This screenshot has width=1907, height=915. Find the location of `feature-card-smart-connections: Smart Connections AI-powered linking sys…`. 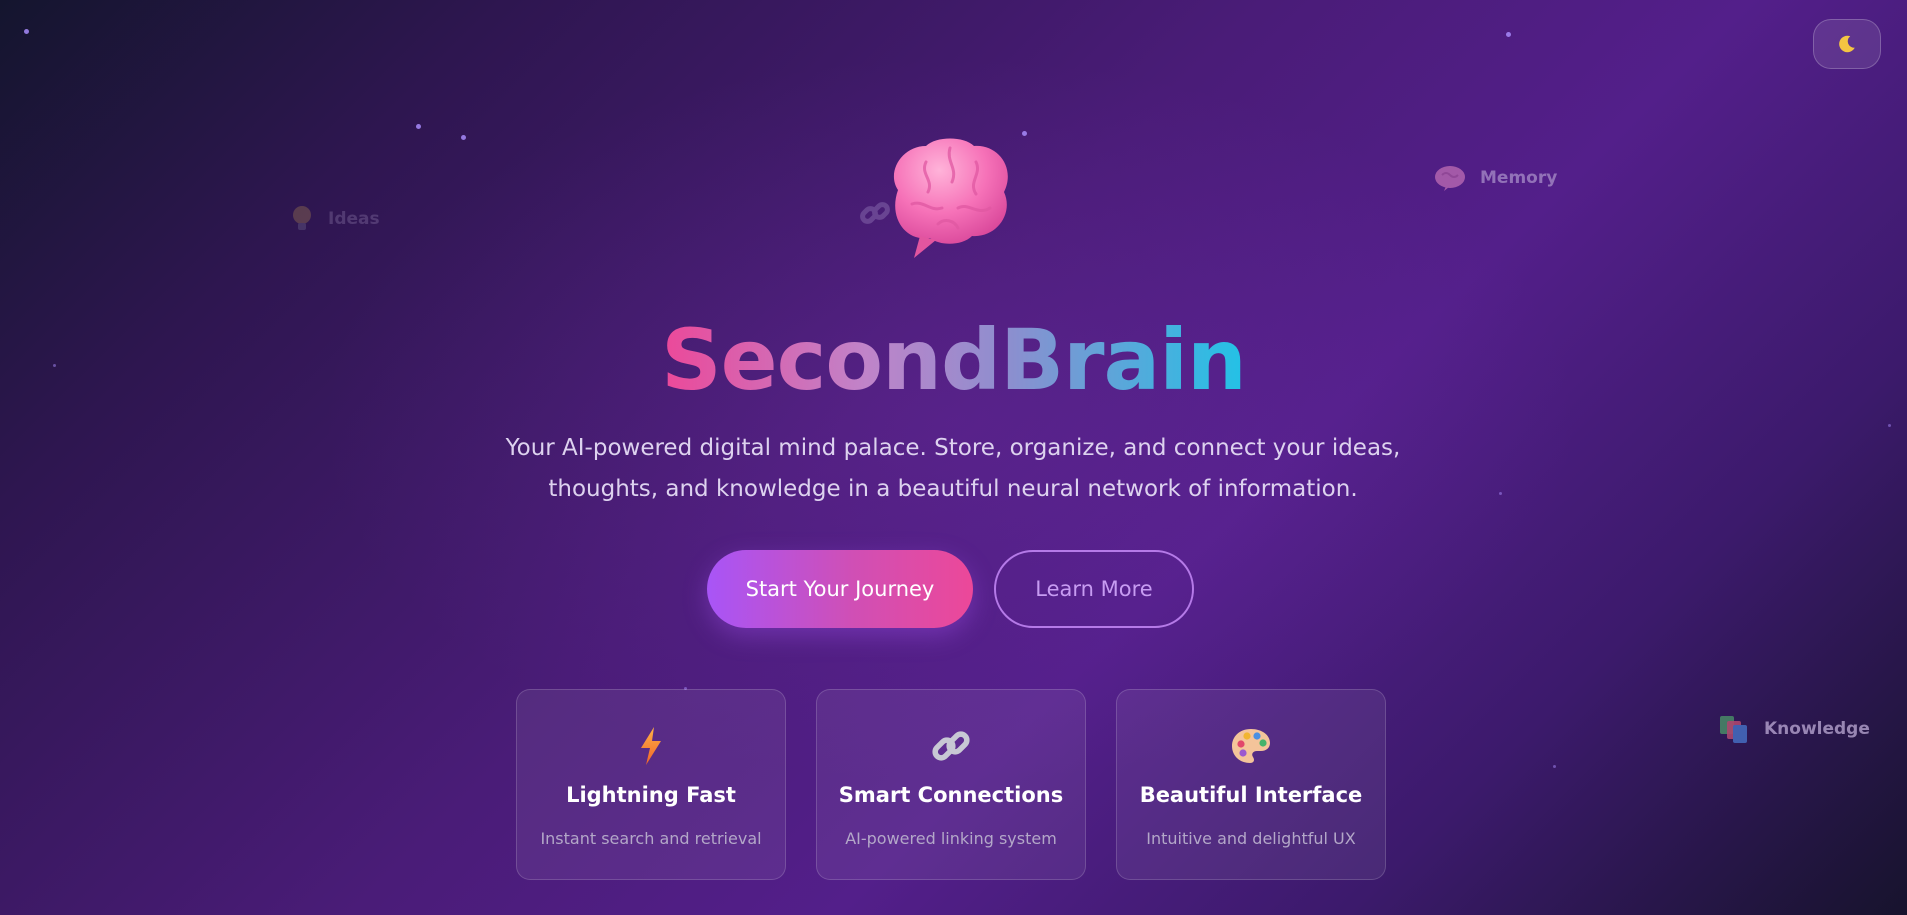

feature-card-smart-connections: Smart Connections AI-powered linking sys… is located at coordinates (951, 784).